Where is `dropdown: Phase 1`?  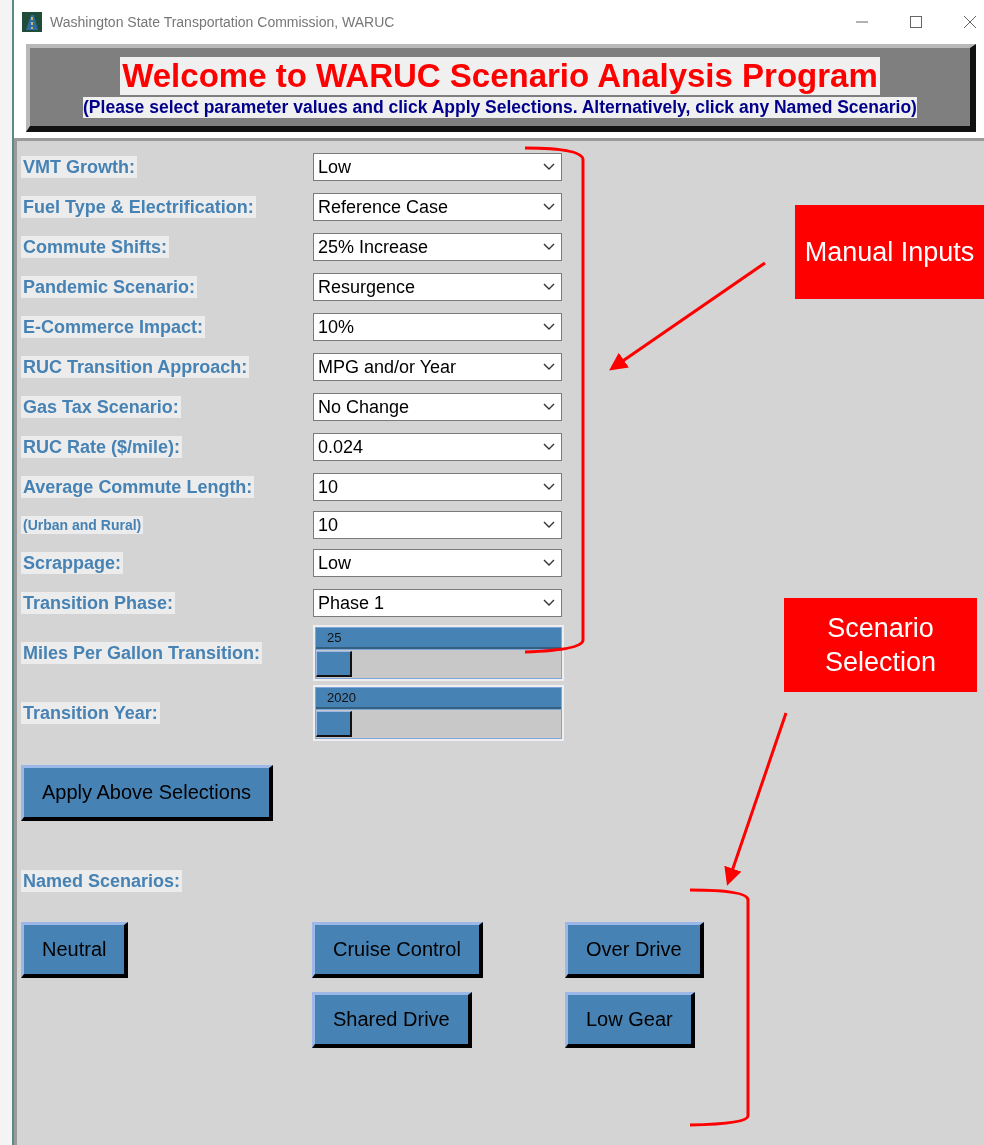
dropdown: Phase 1 is located at coordinates (437, 603).